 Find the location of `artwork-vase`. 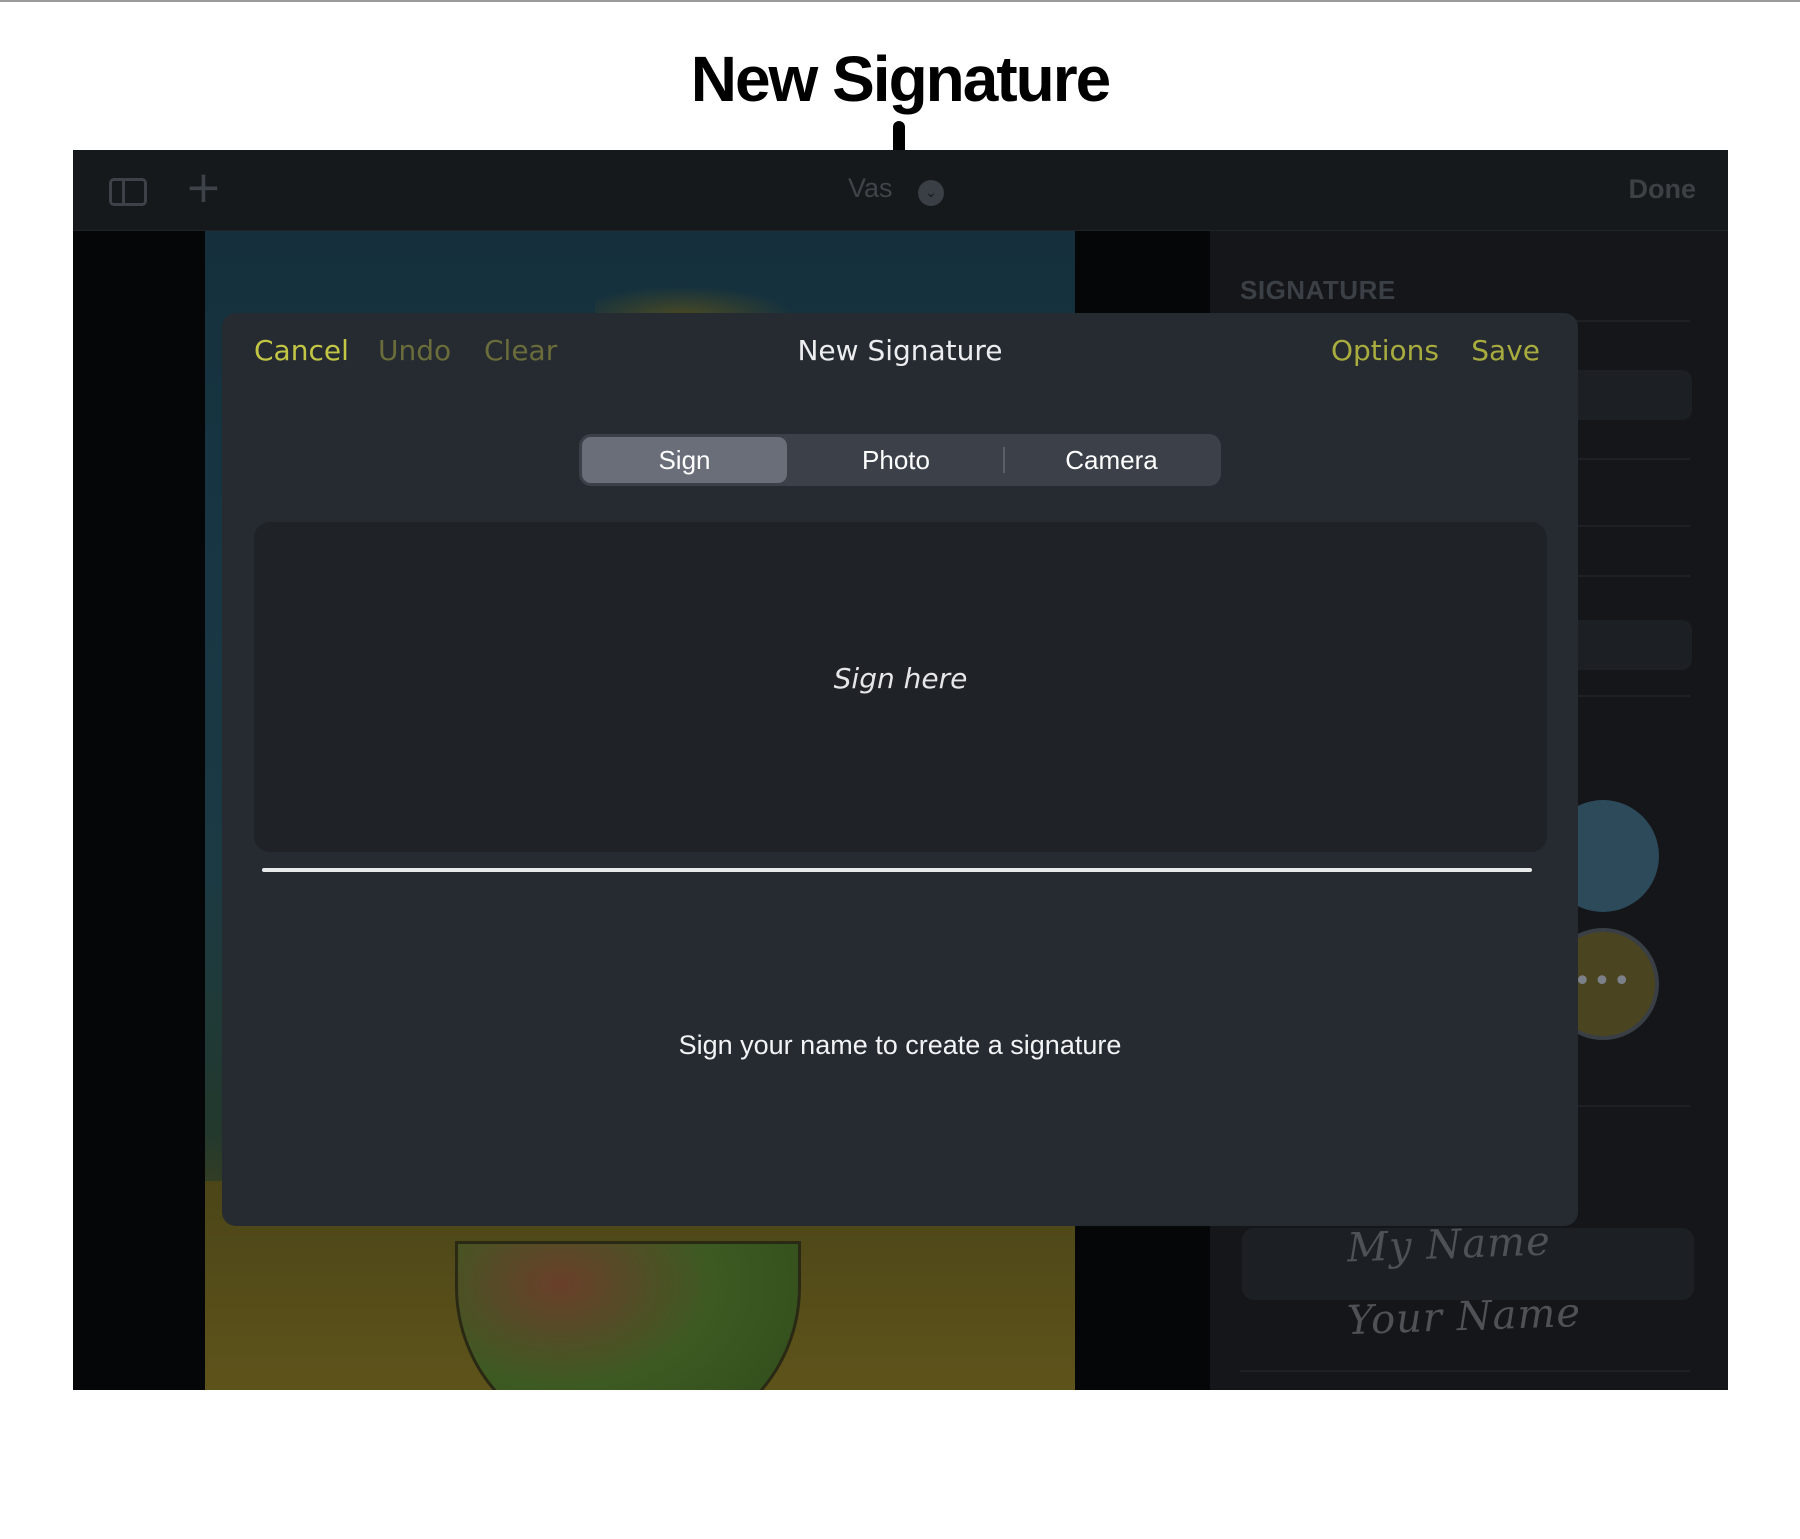

artwork-vase is located at coordinates (628, 1315).